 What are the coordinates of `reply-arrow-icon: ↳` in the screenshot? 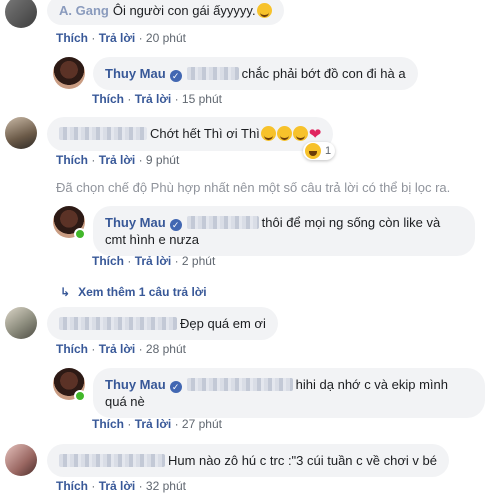 It's located at (65, 292).